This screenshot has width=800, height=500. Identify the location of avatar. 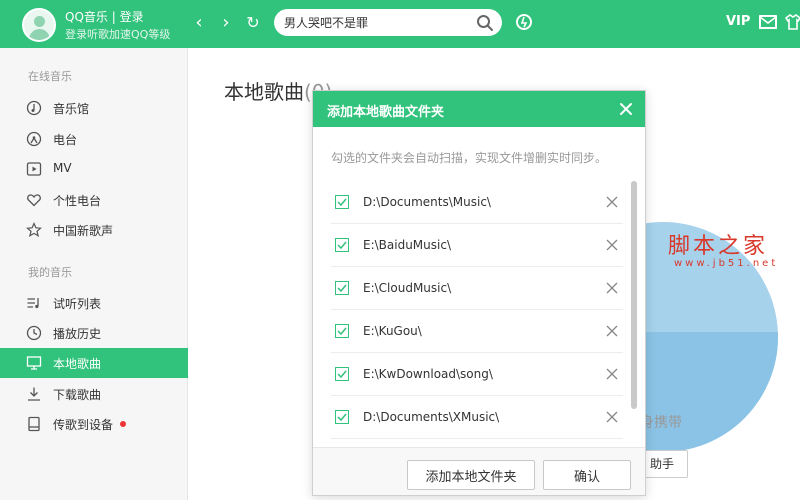
(39, 25).